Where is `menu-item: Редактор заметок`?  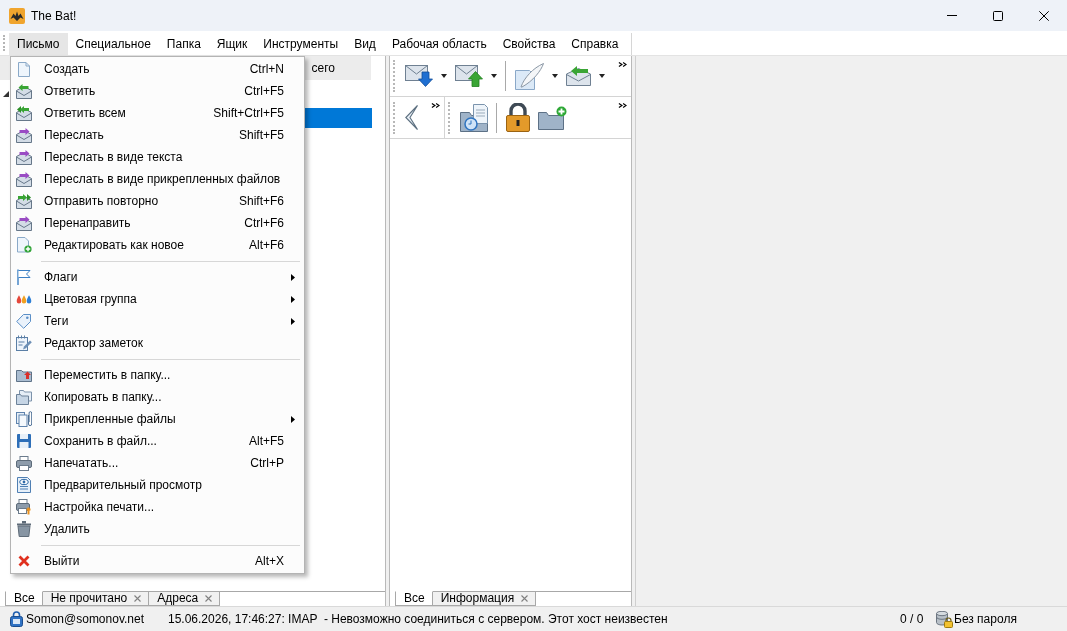
menu-item: Редактор заметок is located at coordinates (157, 343).